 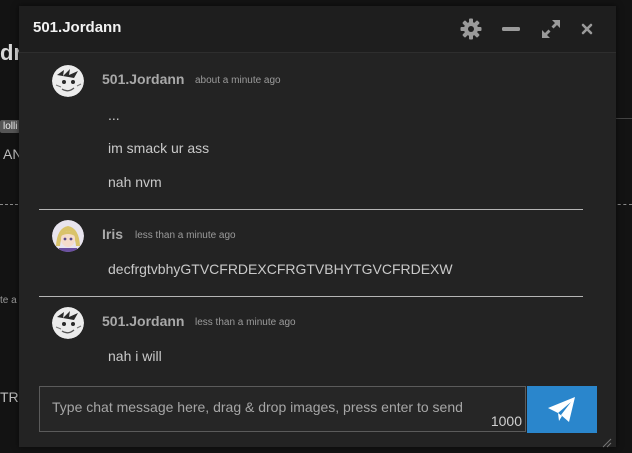 What do you see at coordinates (471, 29) in the screenshot?
I see `gear-icon` at bounding box center [471, 29].